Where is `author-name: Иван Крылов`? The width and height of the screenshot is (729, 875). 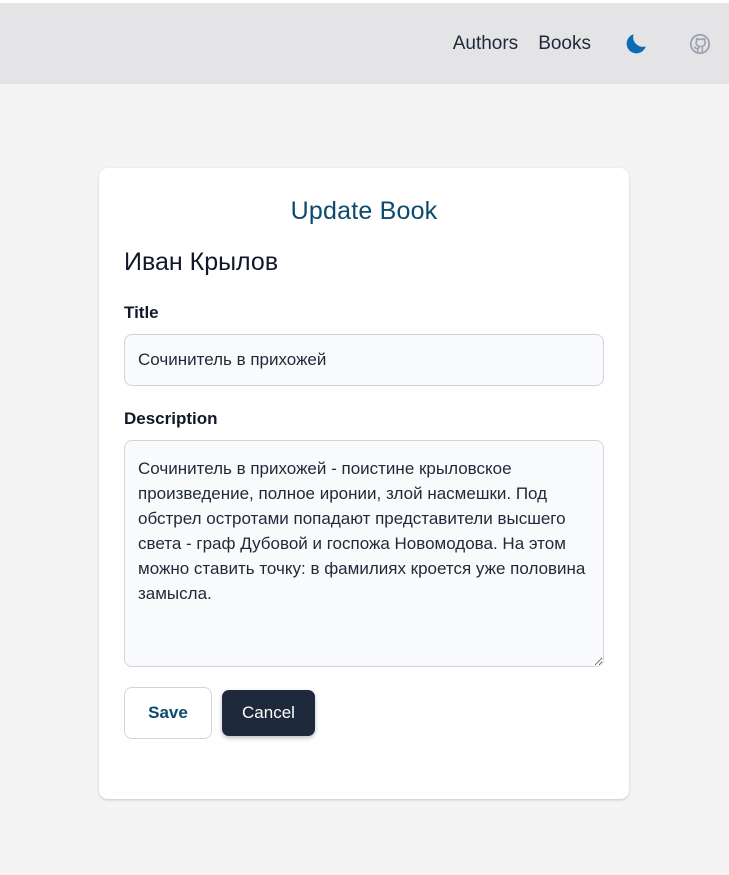
author-name: Иван Крылов is located at coordinates (201, 262).